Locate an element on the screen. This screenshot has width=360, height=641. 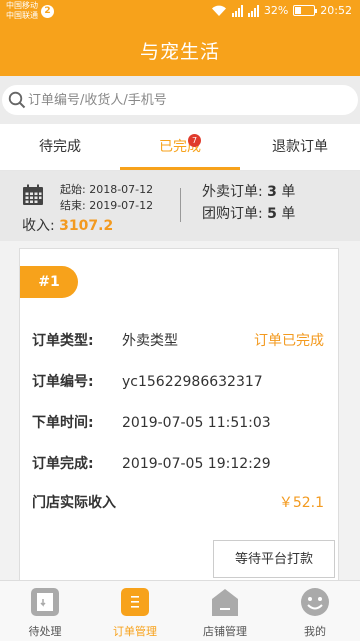
takeout-label: 外卖订单: is located at coordinates (232, 192).